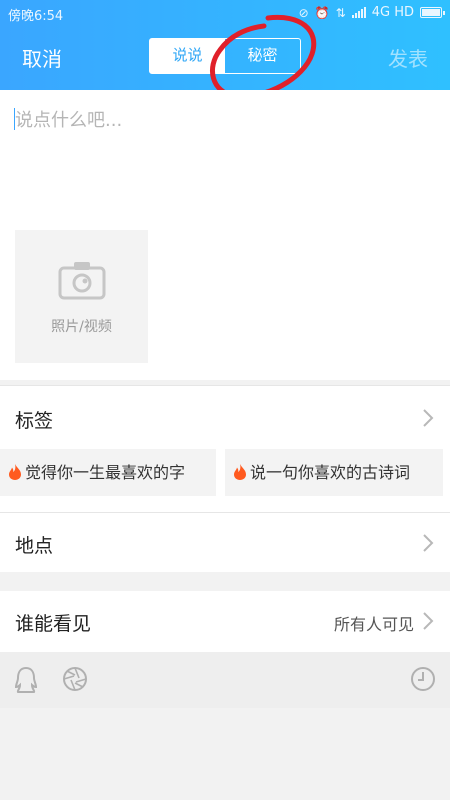 Image resolution: width=450 pixels, height=800 pixels. What do you see at coordinates (322, 12) in the screenshot?
I see `alarm-icon: ⏰` at bounding box center [322, 12].